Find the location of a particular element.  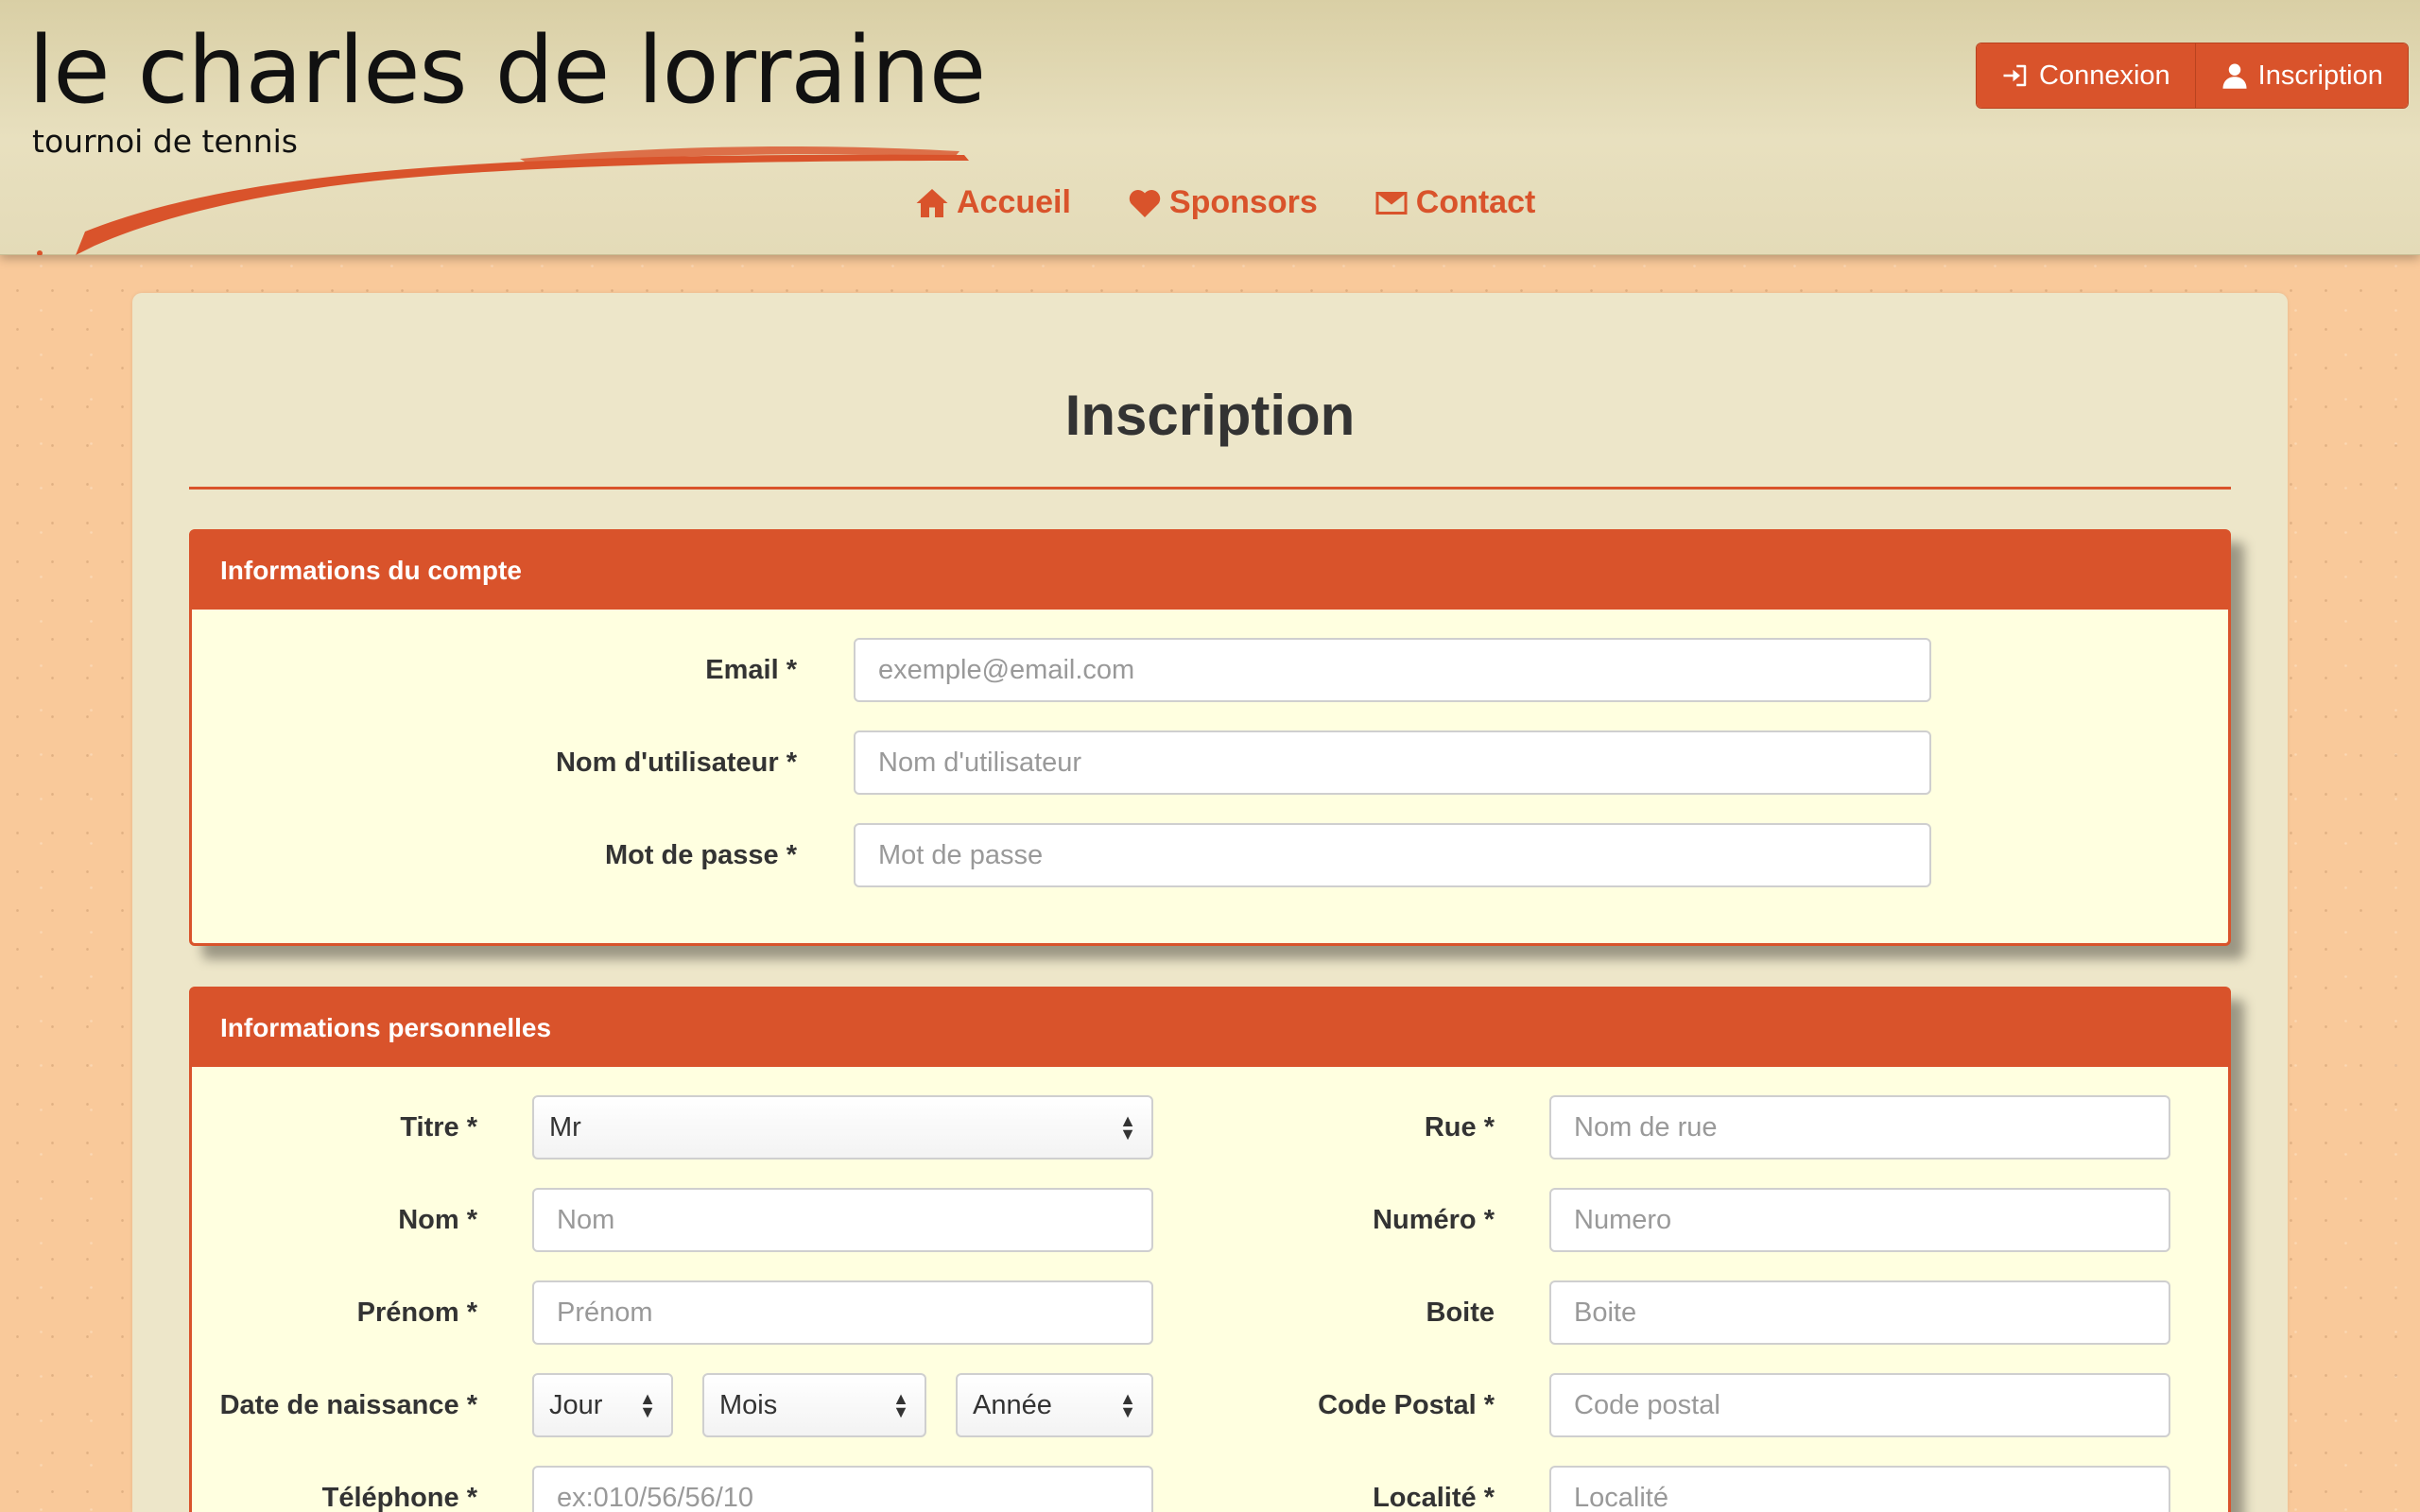

user-icon is located at coordinates (2234, 76).